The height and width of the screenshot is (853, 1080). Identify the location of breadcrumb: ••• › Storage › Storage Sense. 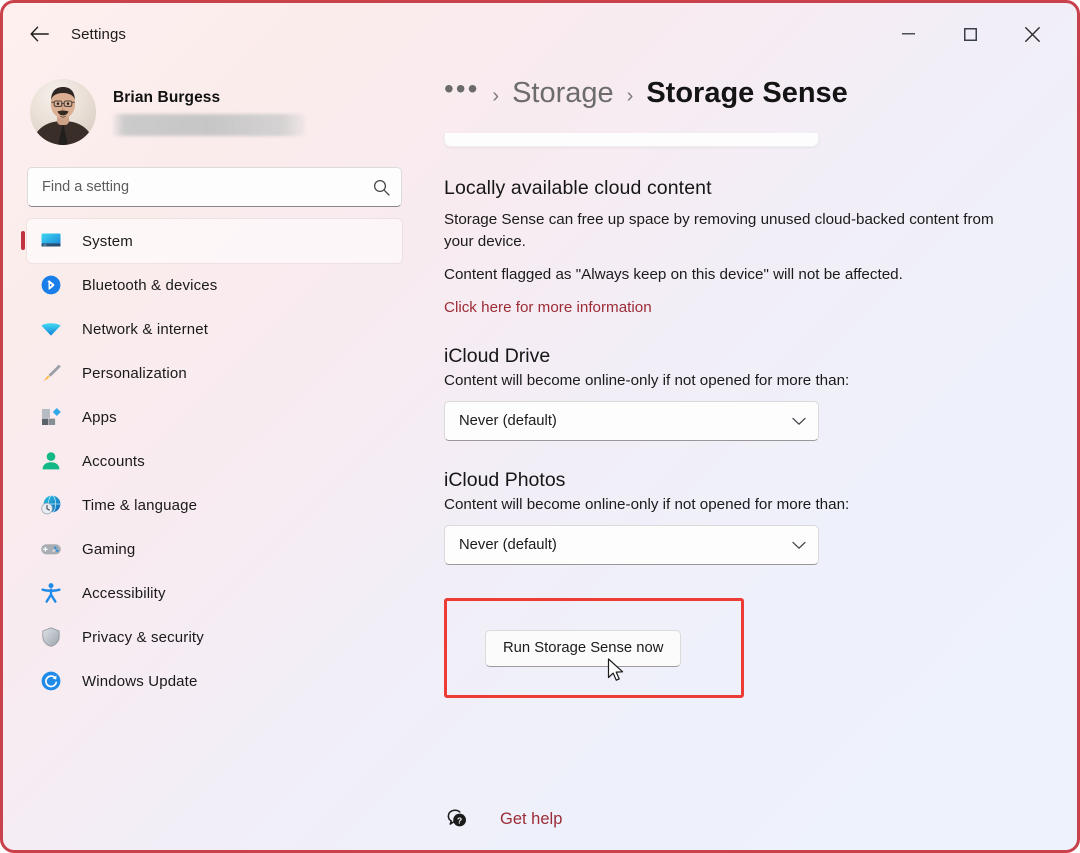
(751, 96).